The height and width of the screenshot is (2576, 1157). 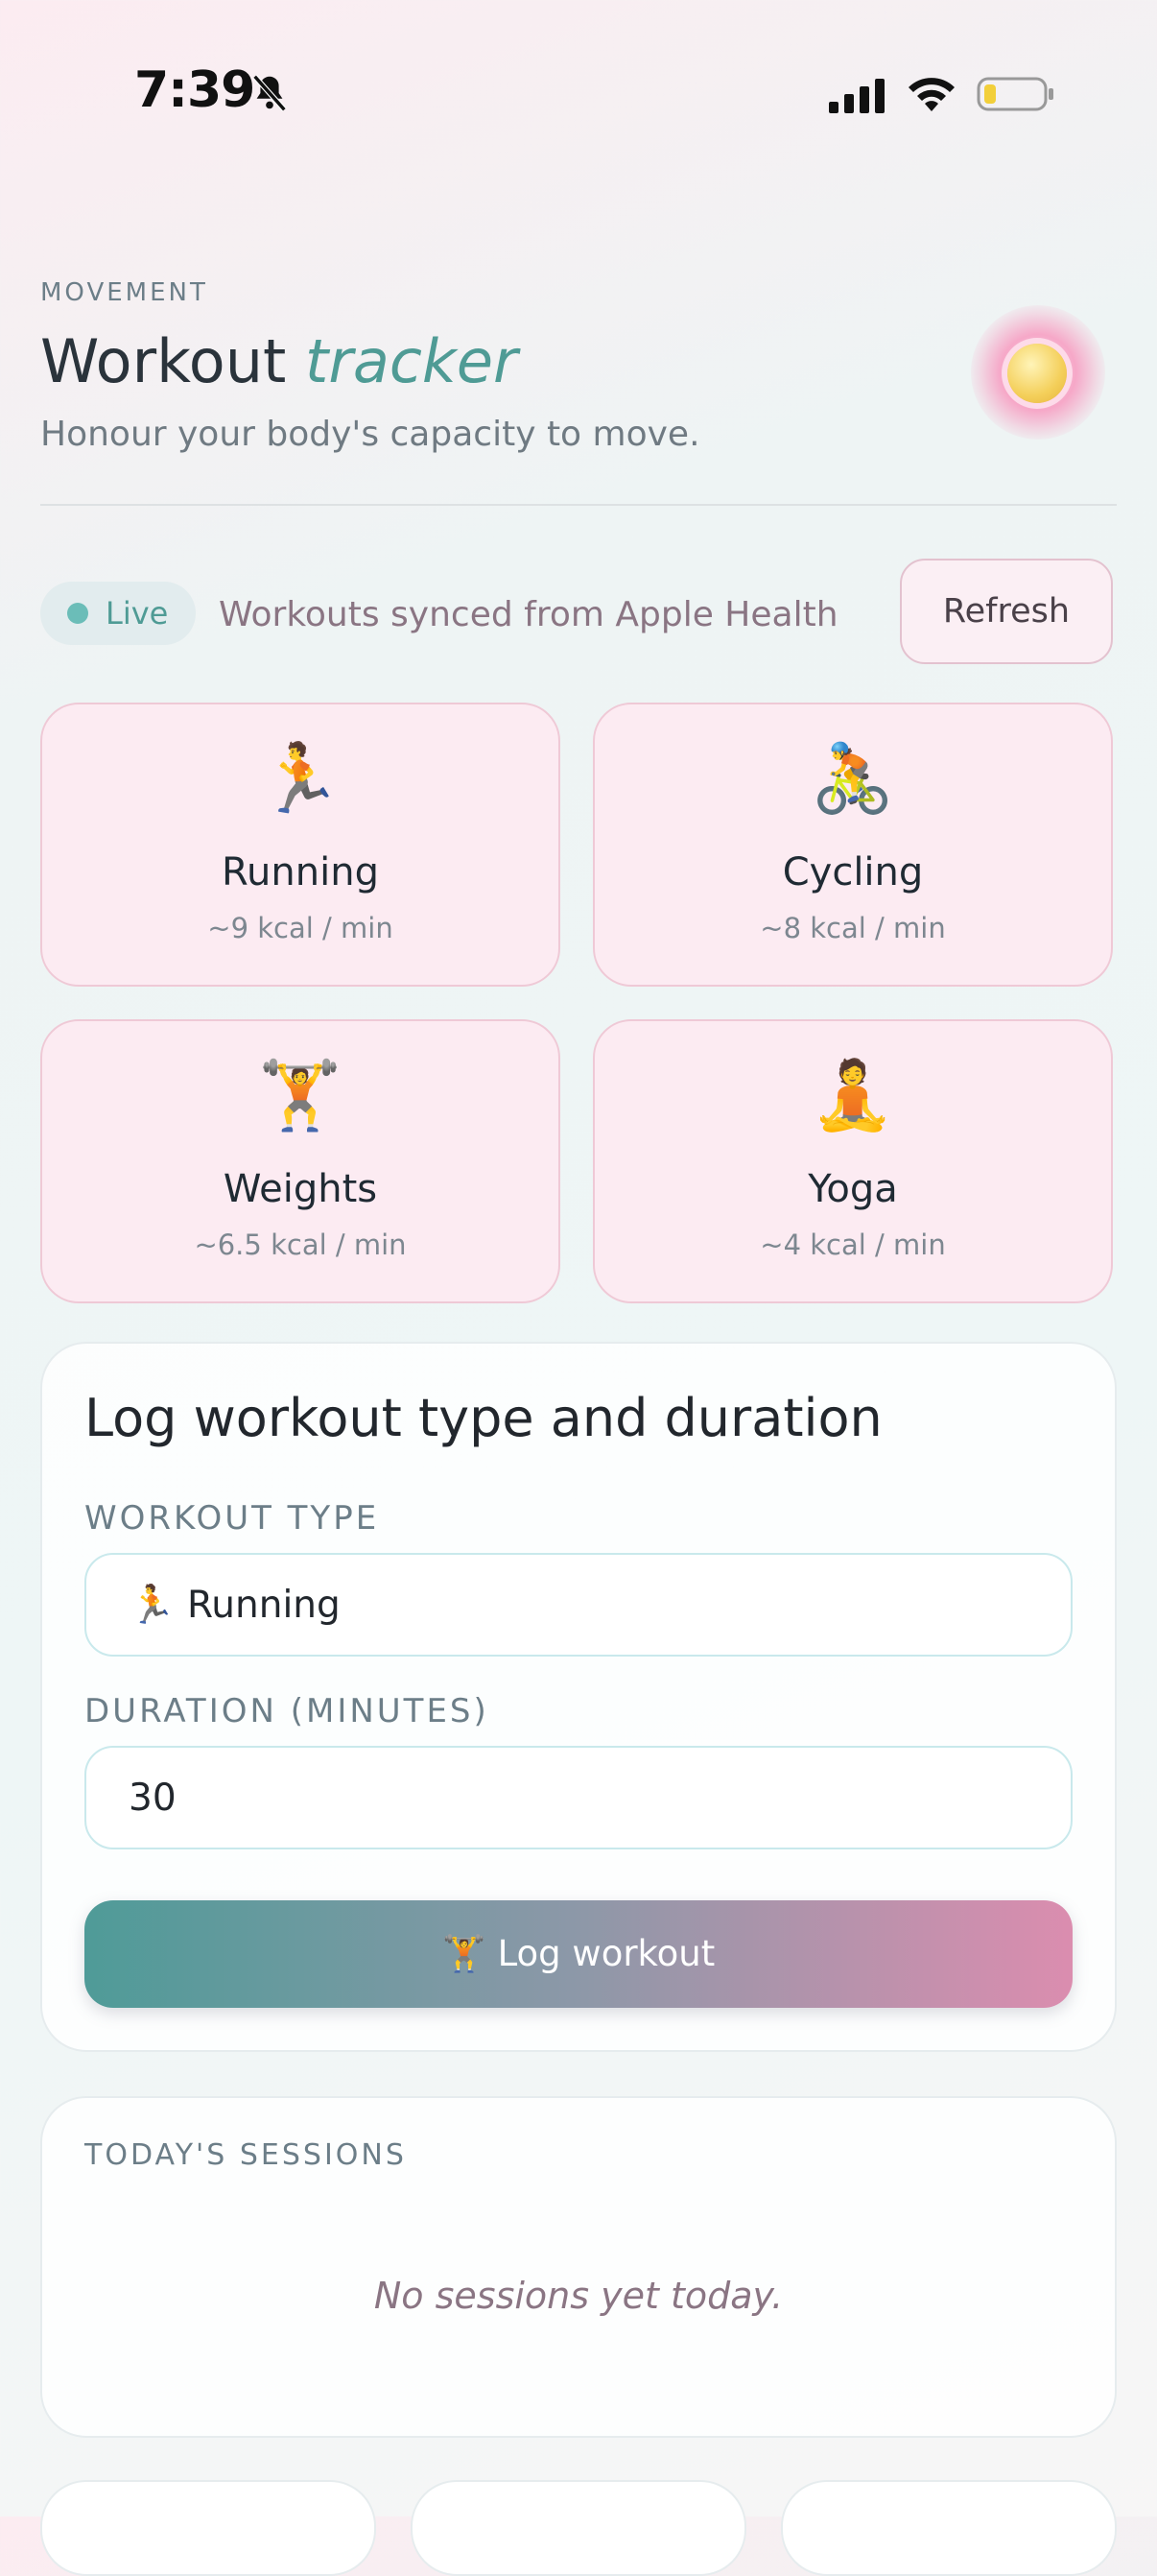 I want to click on duration-input: 30, so click(x=578, y=1797).